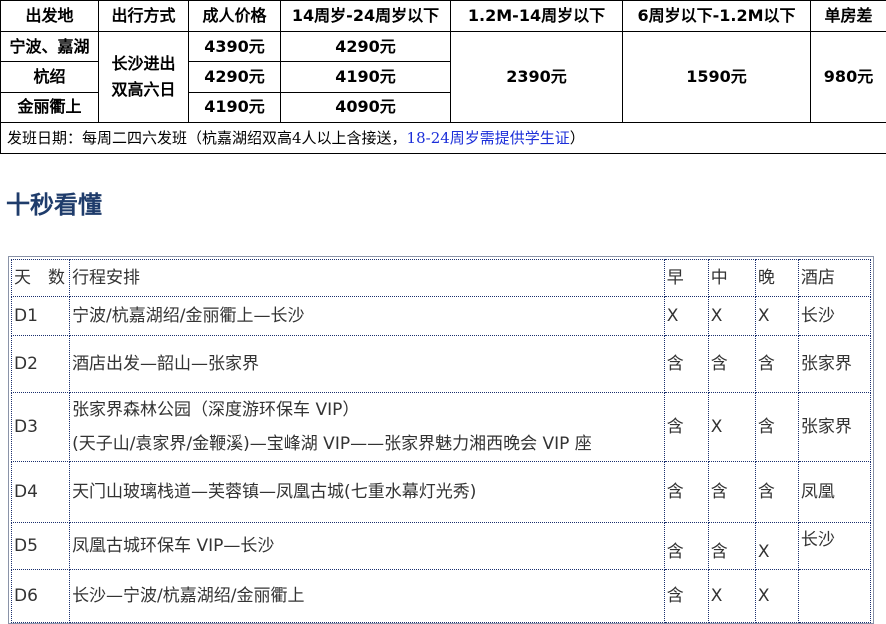 Image resolution: width=886 pixels, height=624 pixels. I want to click on day-schedule: 长沙—宁波/杭嘉湖绍/金丽衢上, so click(367, 596).